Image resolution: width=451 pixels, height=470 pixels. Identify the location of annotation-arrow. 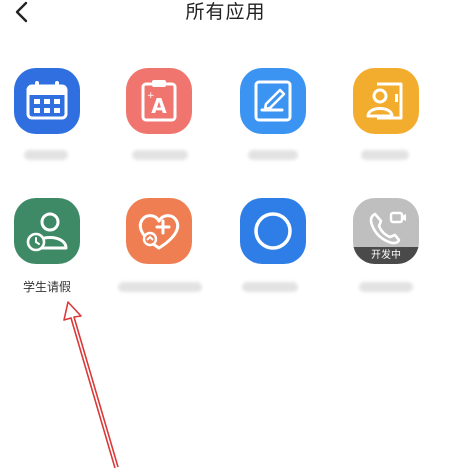
(91, 385).